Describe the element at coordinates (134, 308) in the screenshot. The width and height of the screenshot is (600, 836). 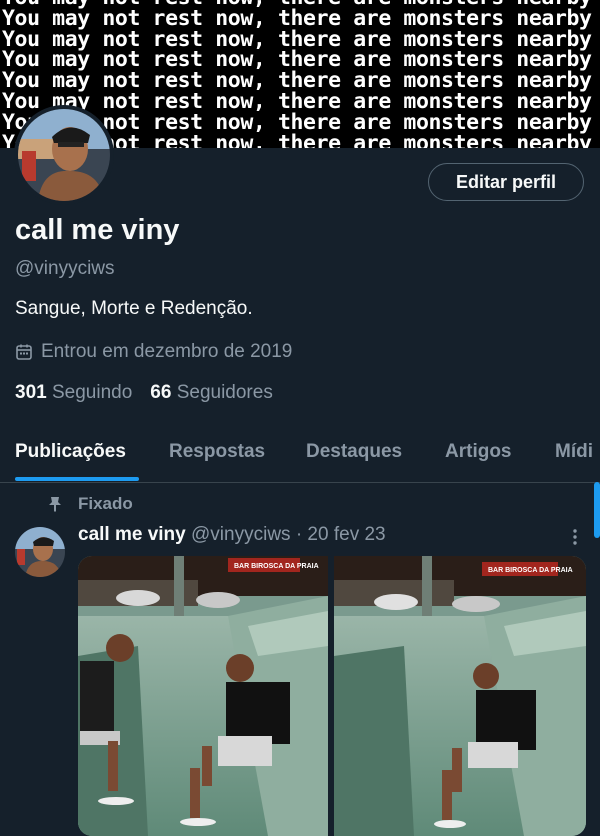
I see `profile-bio: Sangue, Morte e Redenção.` at that location.